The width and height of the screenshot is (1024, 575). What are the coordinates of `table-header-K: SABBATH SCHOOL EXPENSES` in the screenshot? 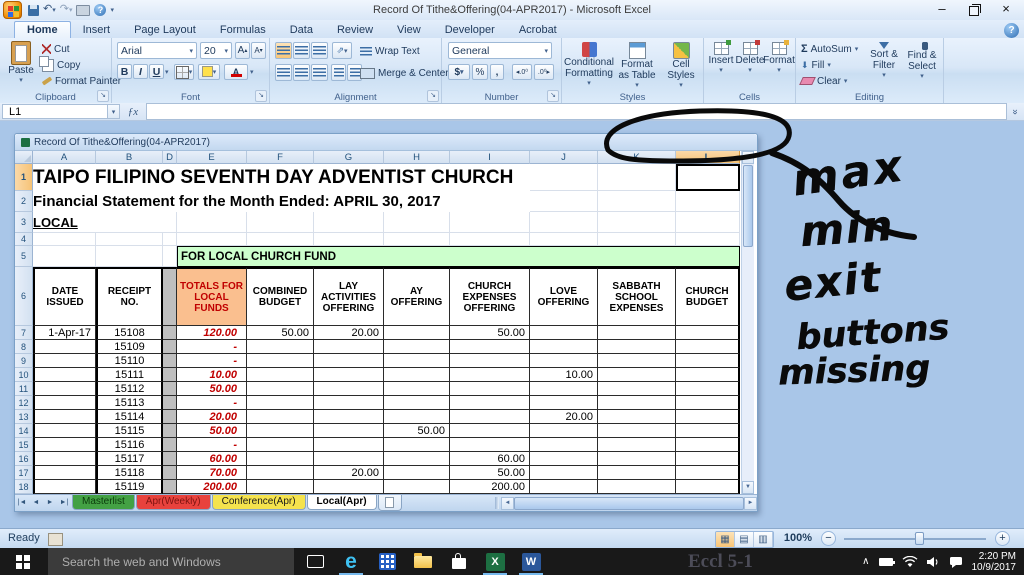 It's located at (637, 296).